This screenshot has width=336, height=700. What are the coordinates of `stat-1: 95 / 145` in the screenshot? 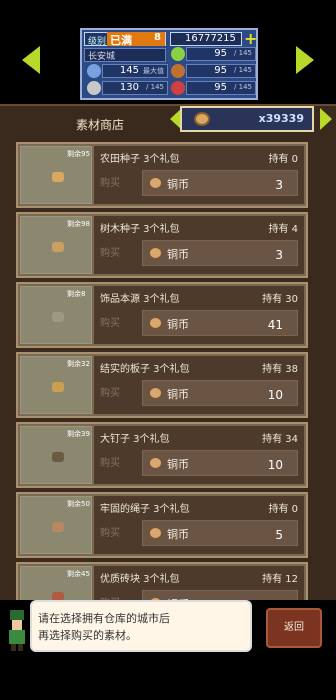 It's located at (213, 54).